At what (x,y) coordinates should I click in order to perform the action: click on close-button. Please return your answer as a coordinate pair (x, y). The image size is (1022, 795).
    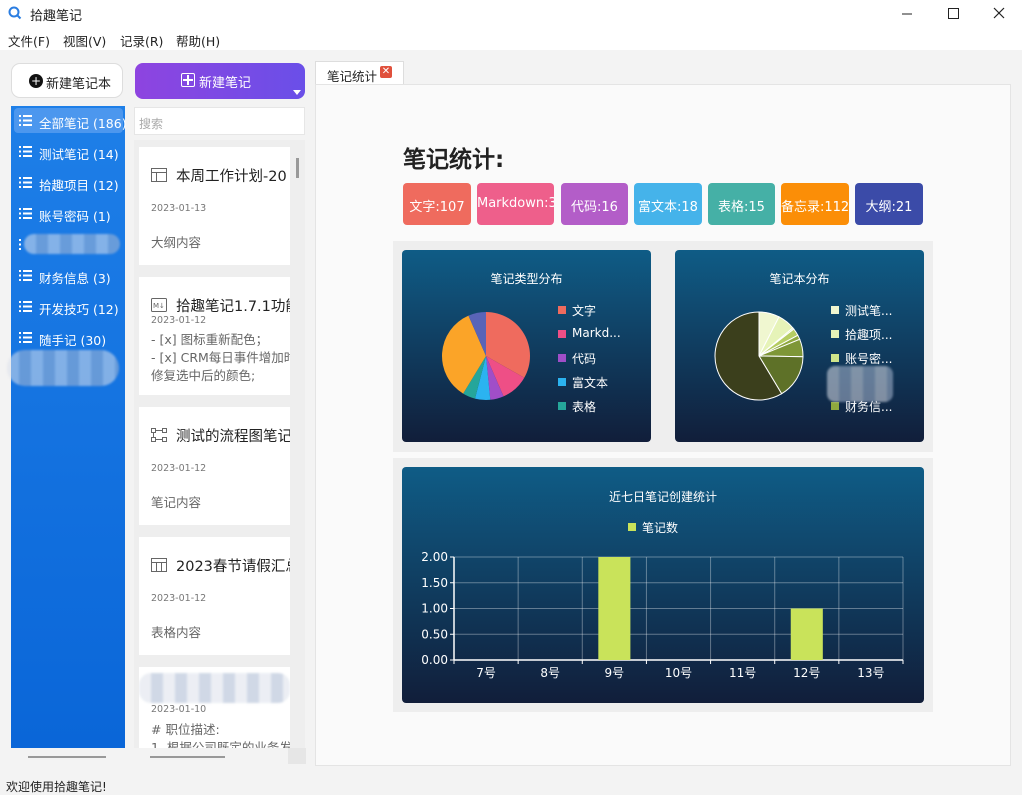
    Looking at the image, I should click on (999, 14).